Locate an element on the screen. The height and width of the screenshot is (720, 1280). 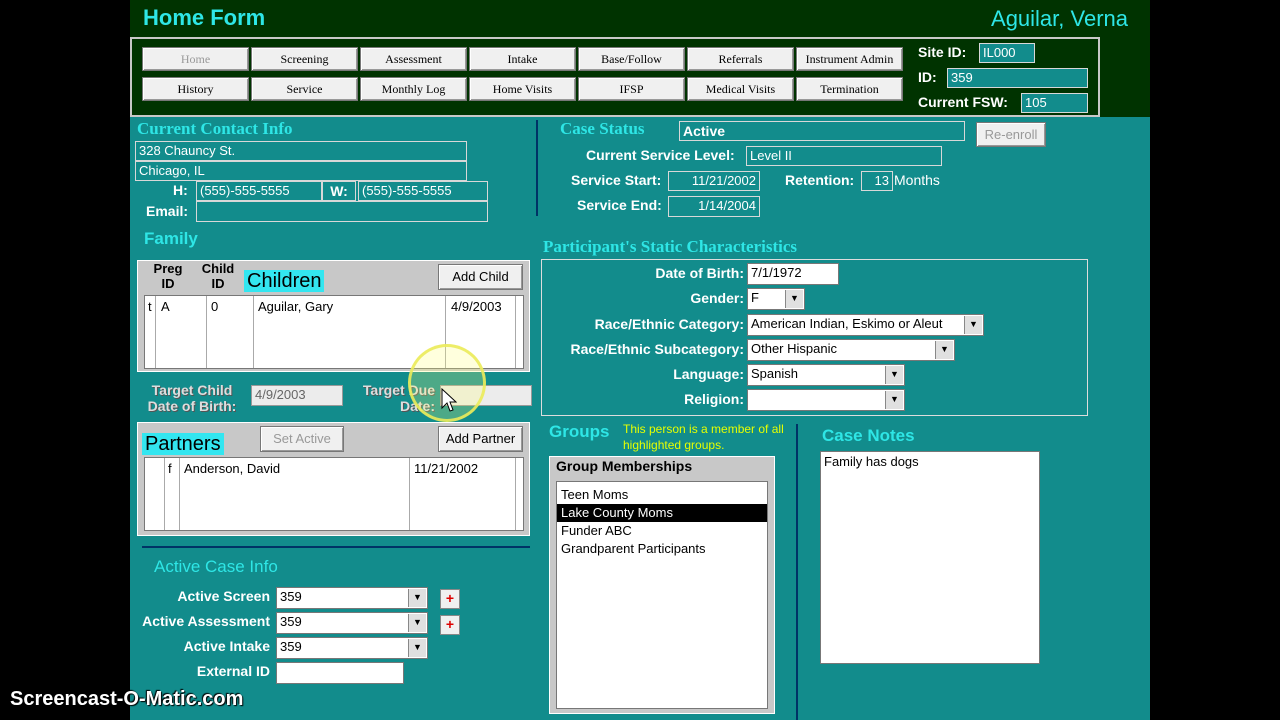
dob-field: 7/1/1972 is located at coordinates (793, 274).